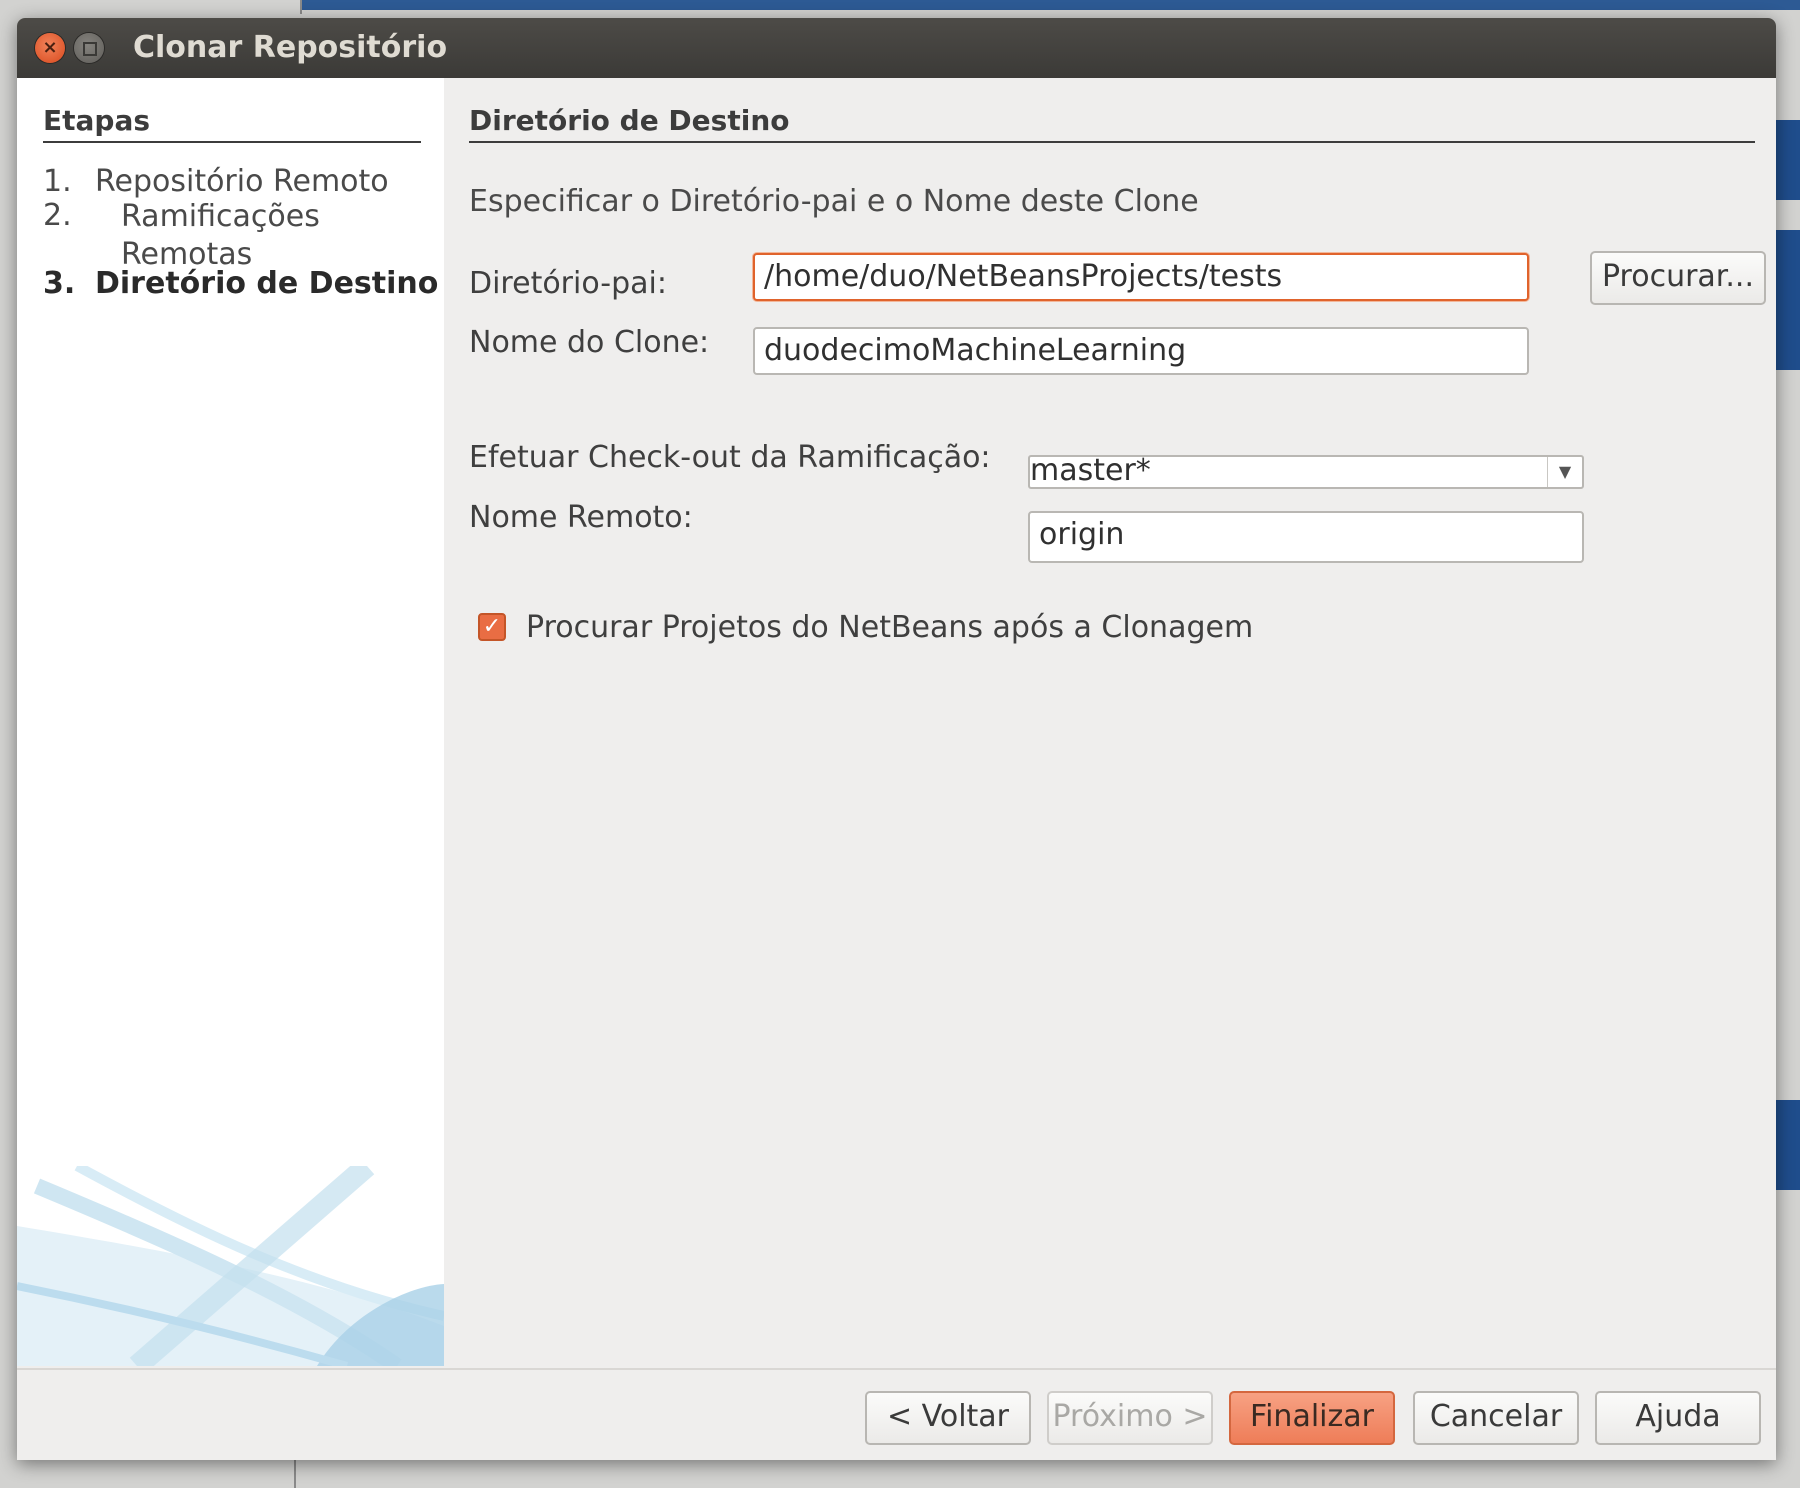 The height and width of the screenshot is (1488, 1800). What do you see at coordinates (1312, 1418) in the screenshot?
I see `finish-button: Finalizar` at bounding box center [1312, 1418].